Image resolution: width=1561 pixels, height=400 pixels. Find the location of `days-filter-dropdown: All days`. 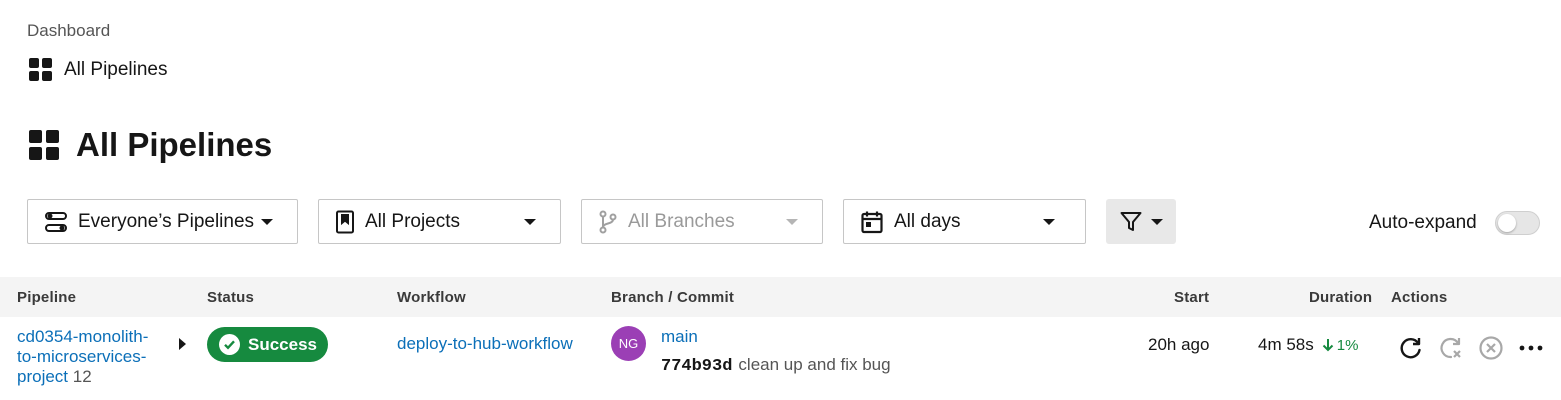

days-filter-dropdown: All days is located at coordinates (964, 221).